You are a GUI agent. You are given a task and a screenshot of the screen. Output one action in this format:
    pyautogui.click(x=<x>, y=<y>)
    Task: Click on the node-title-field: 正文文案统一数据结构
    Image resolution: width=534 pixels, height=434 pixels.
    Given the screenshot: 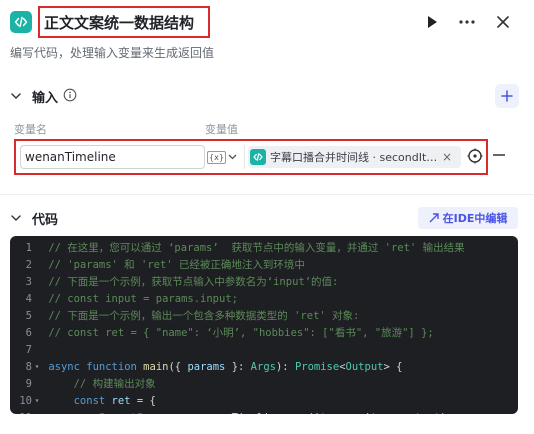 What is the action you would take?
    pyautogui.click(x=124, y=22)
    